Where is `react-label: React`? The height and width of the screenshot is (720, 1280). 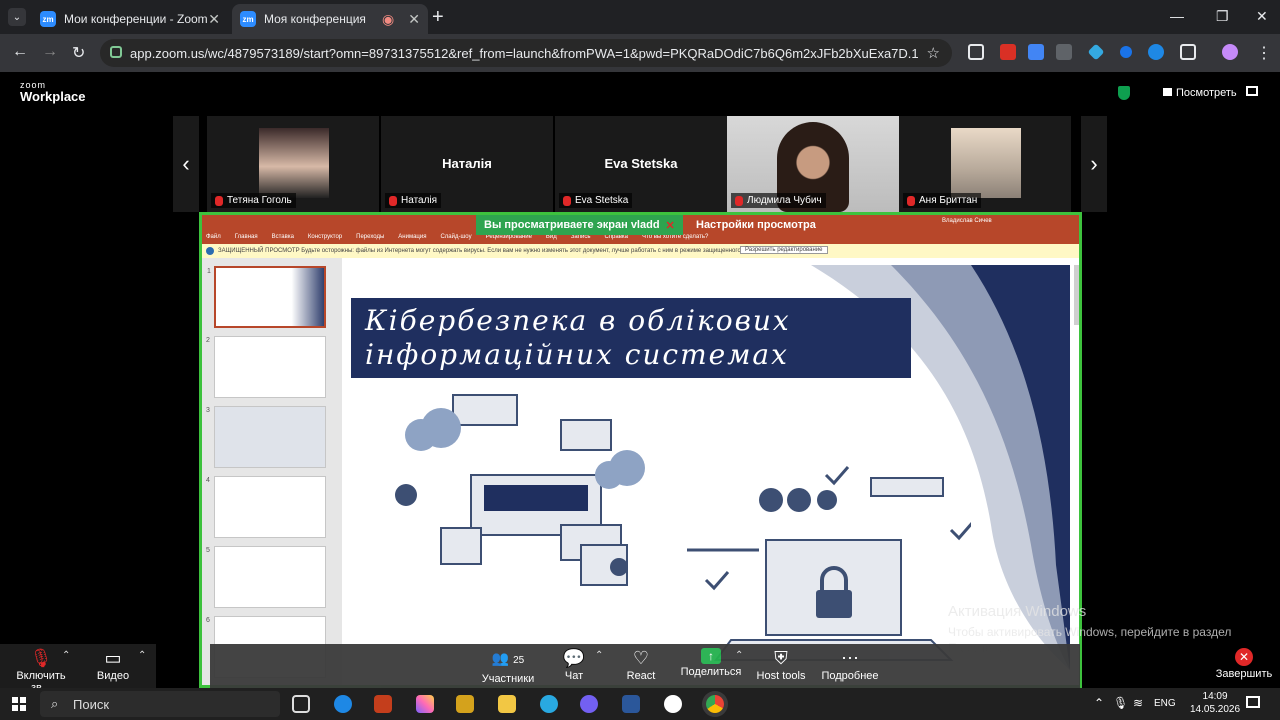 react-label: React is located at coordinates (641, 676).